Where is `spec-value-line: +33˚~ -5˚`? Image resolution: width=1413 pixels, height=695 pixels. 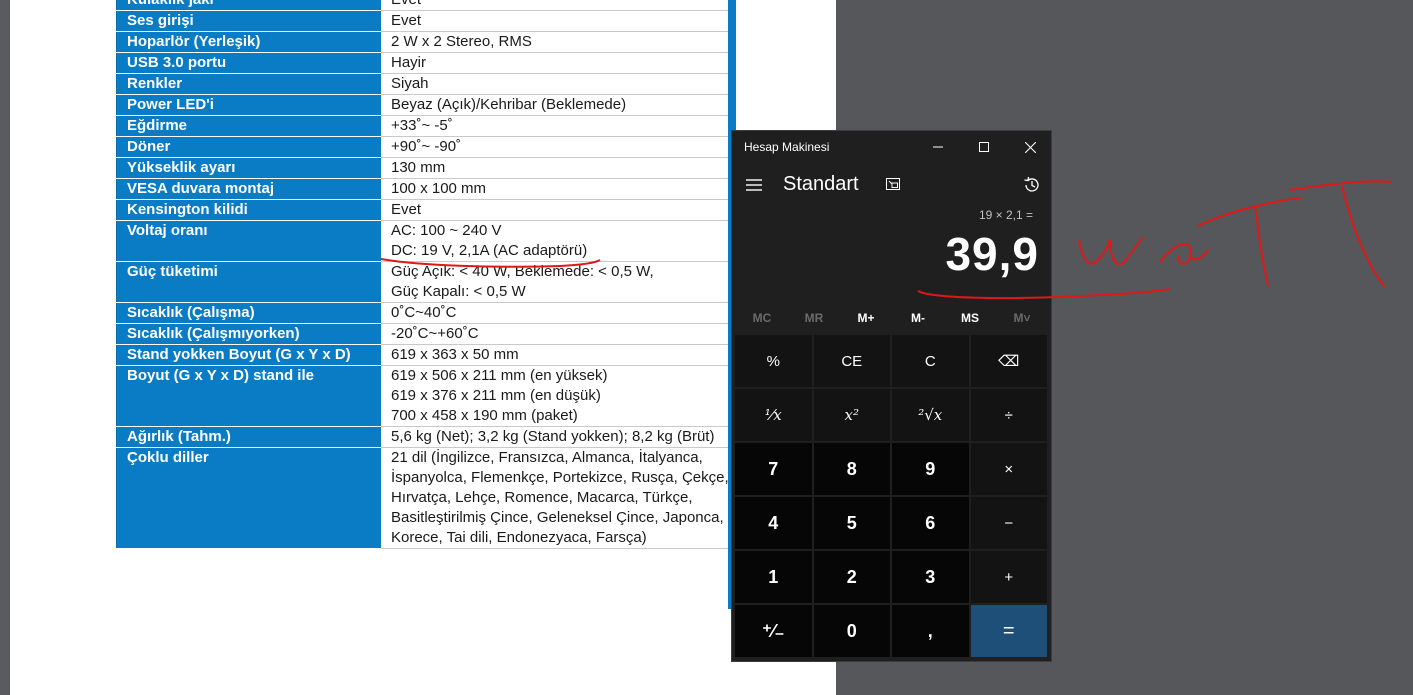 spec-value-line: +33˚~ -5˚ is located at coordinates (422, 125).